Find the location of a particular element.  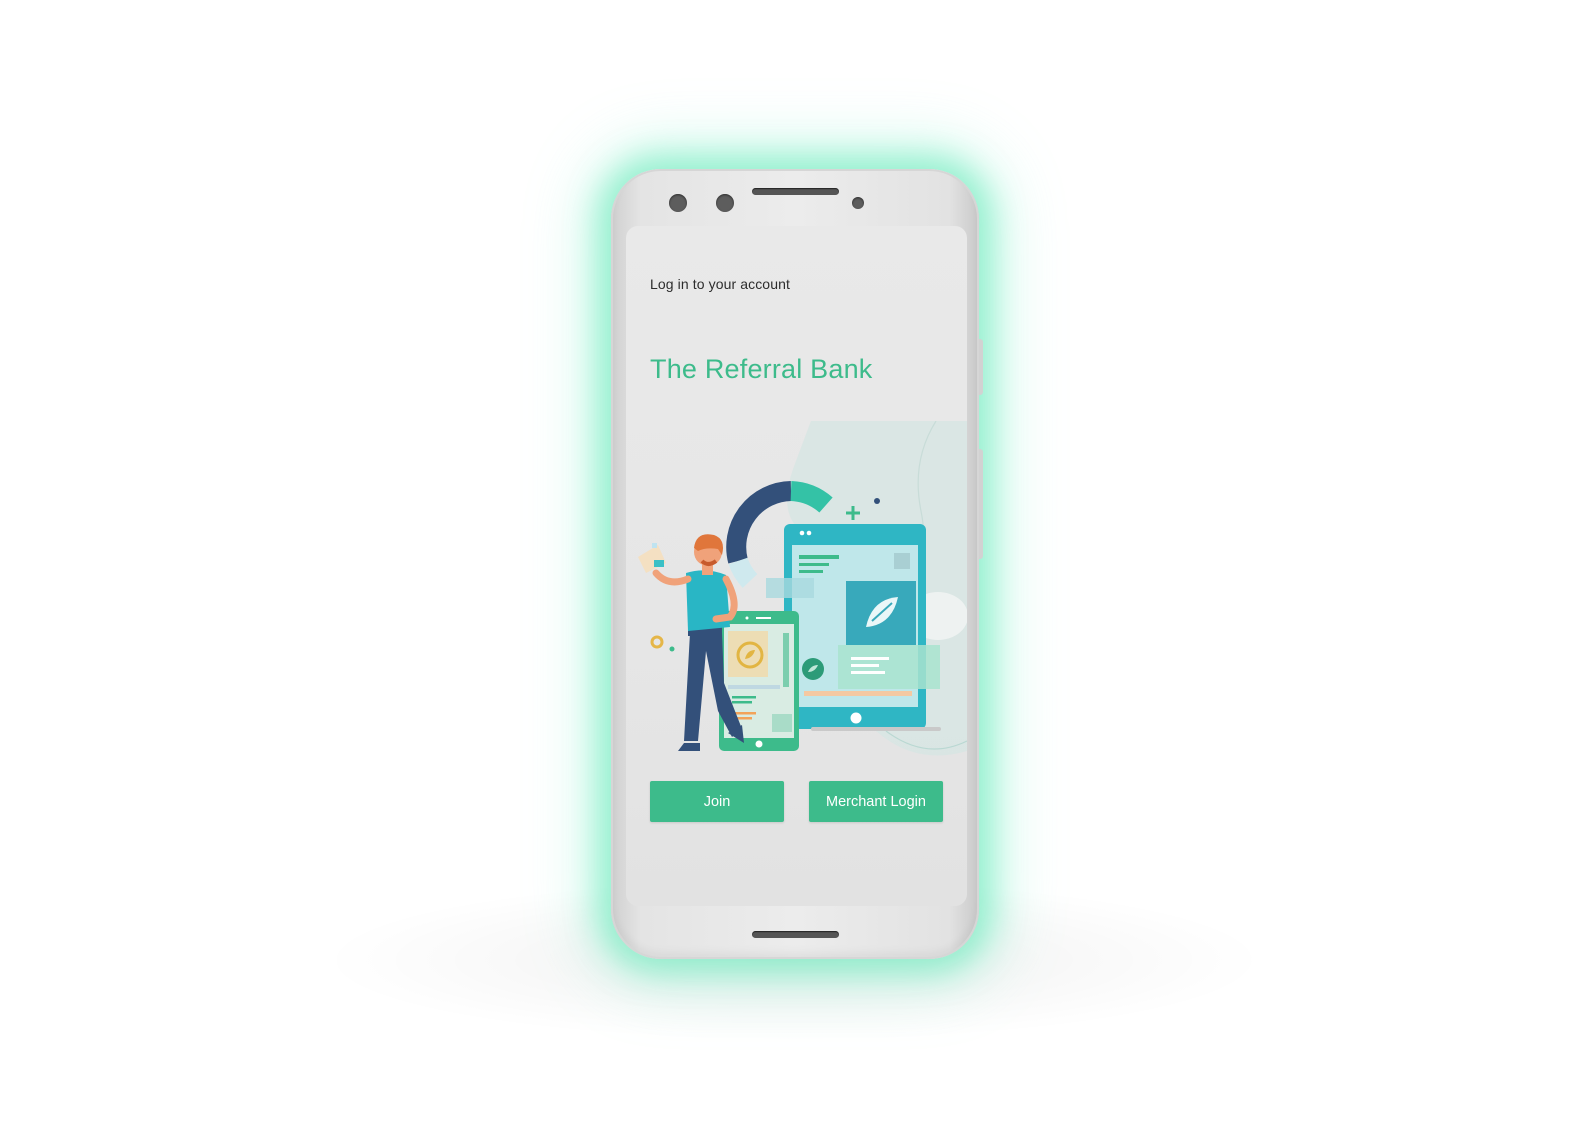

login-subtitle: Log in to your account is located at coordinates (720, 284).